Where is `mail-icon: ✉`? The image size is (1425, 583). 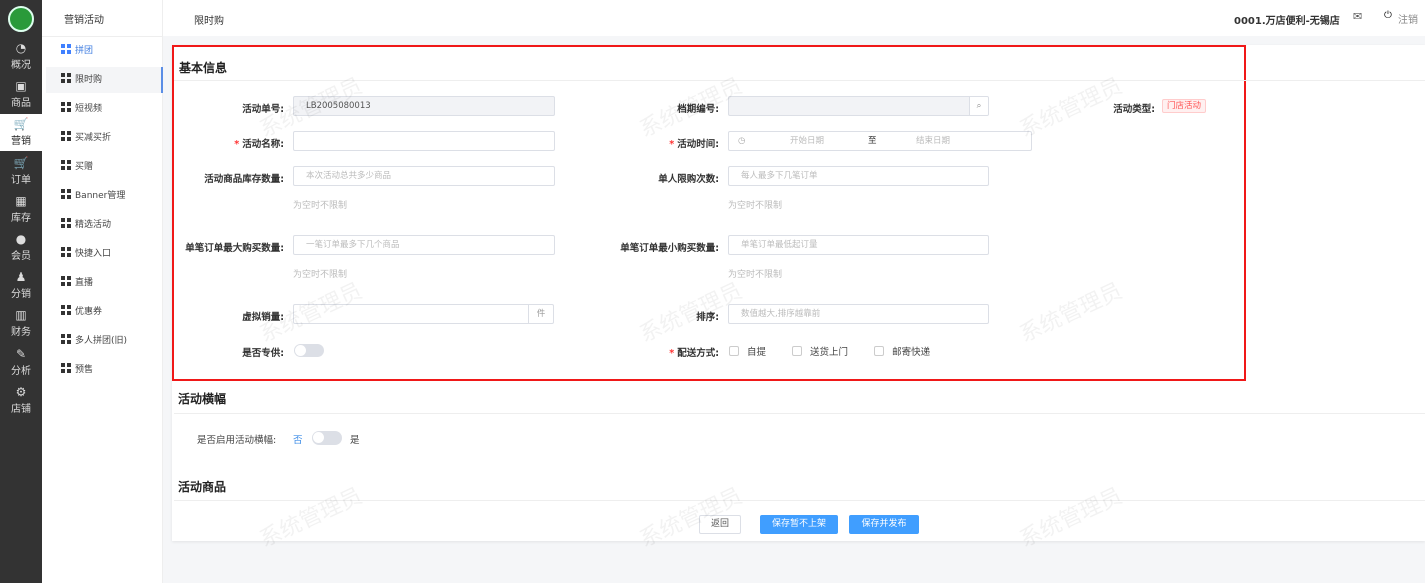 mail-icon: ✉ is located at coordinates (1357, 16).